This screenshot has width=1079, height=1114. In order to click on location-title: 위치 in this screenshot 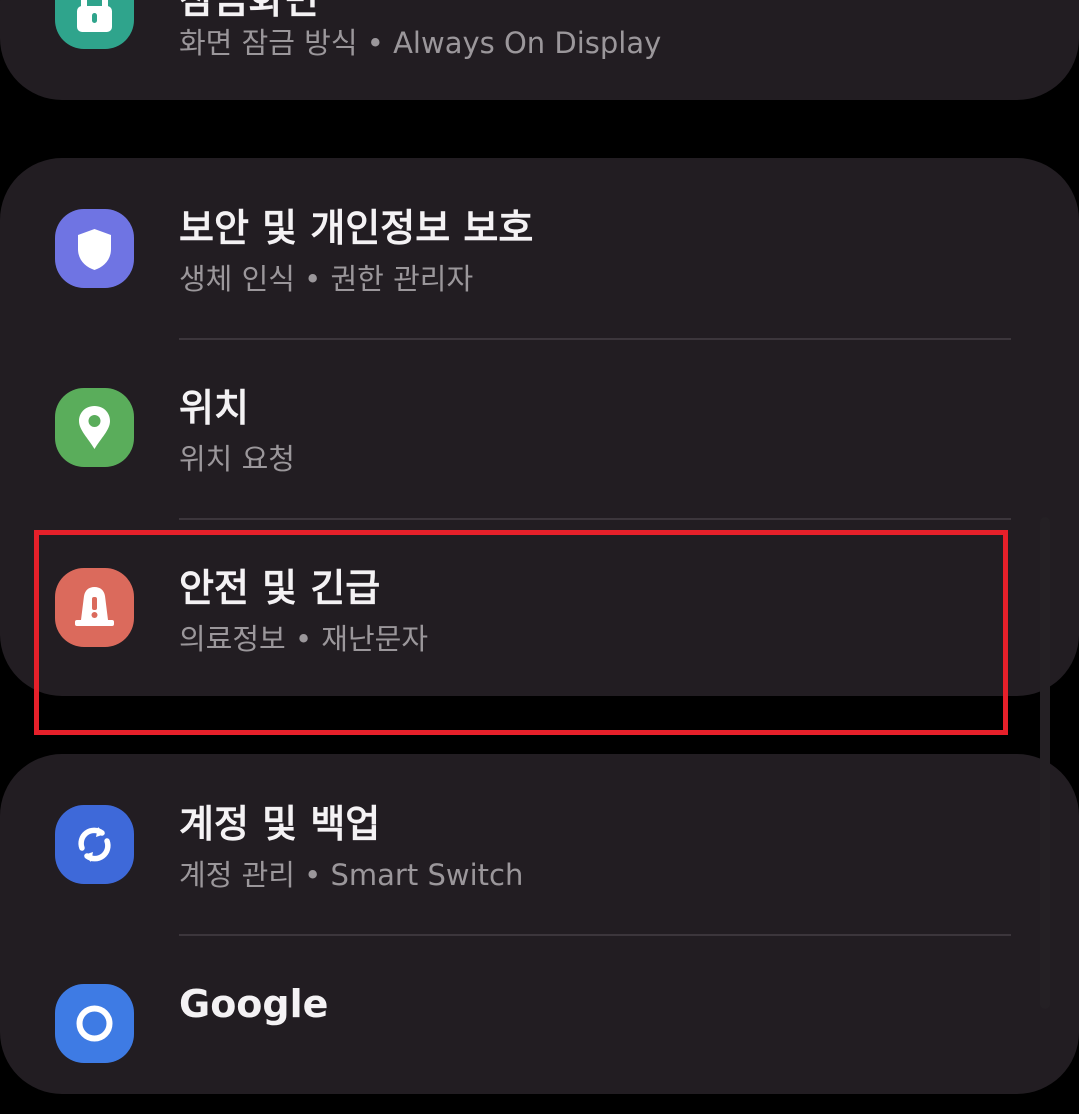, I will do `click(214, 408)`.